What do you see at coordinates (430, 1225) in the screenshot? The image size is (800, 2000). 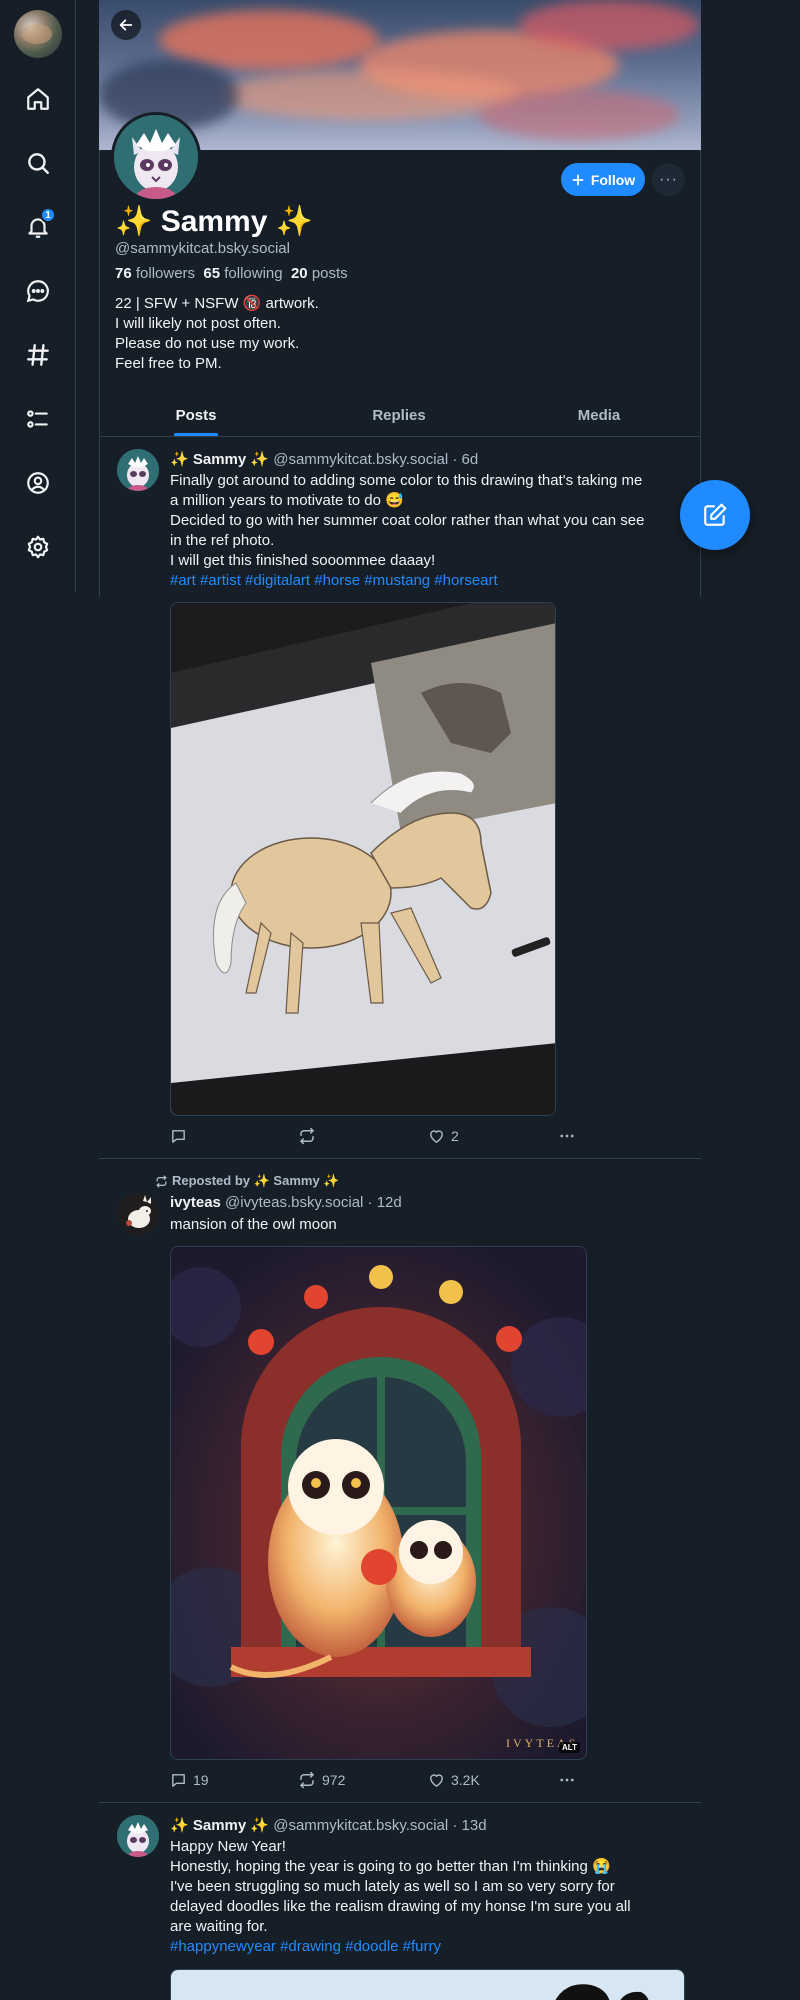 I see `post-text: mansion of the owl moon` at bounding box center [430, 1225].